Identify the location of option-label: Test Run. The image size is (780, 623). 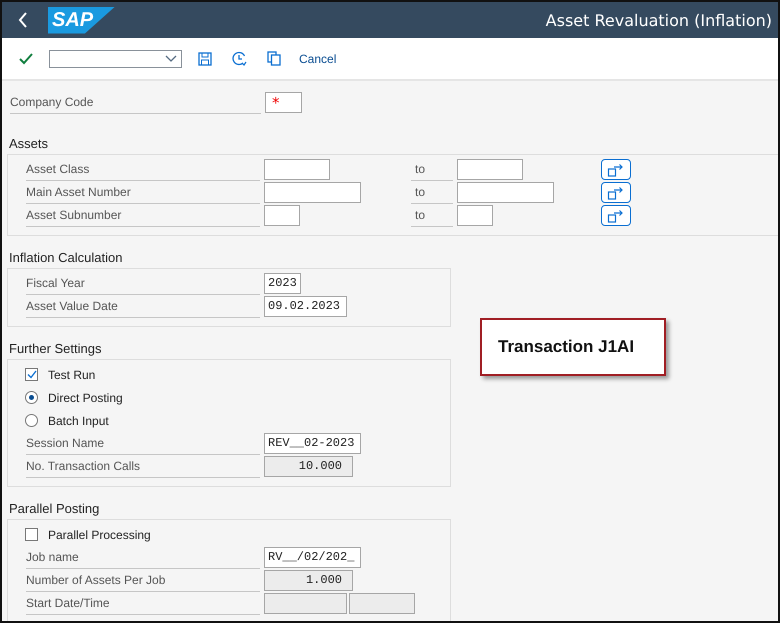
(72, 375).